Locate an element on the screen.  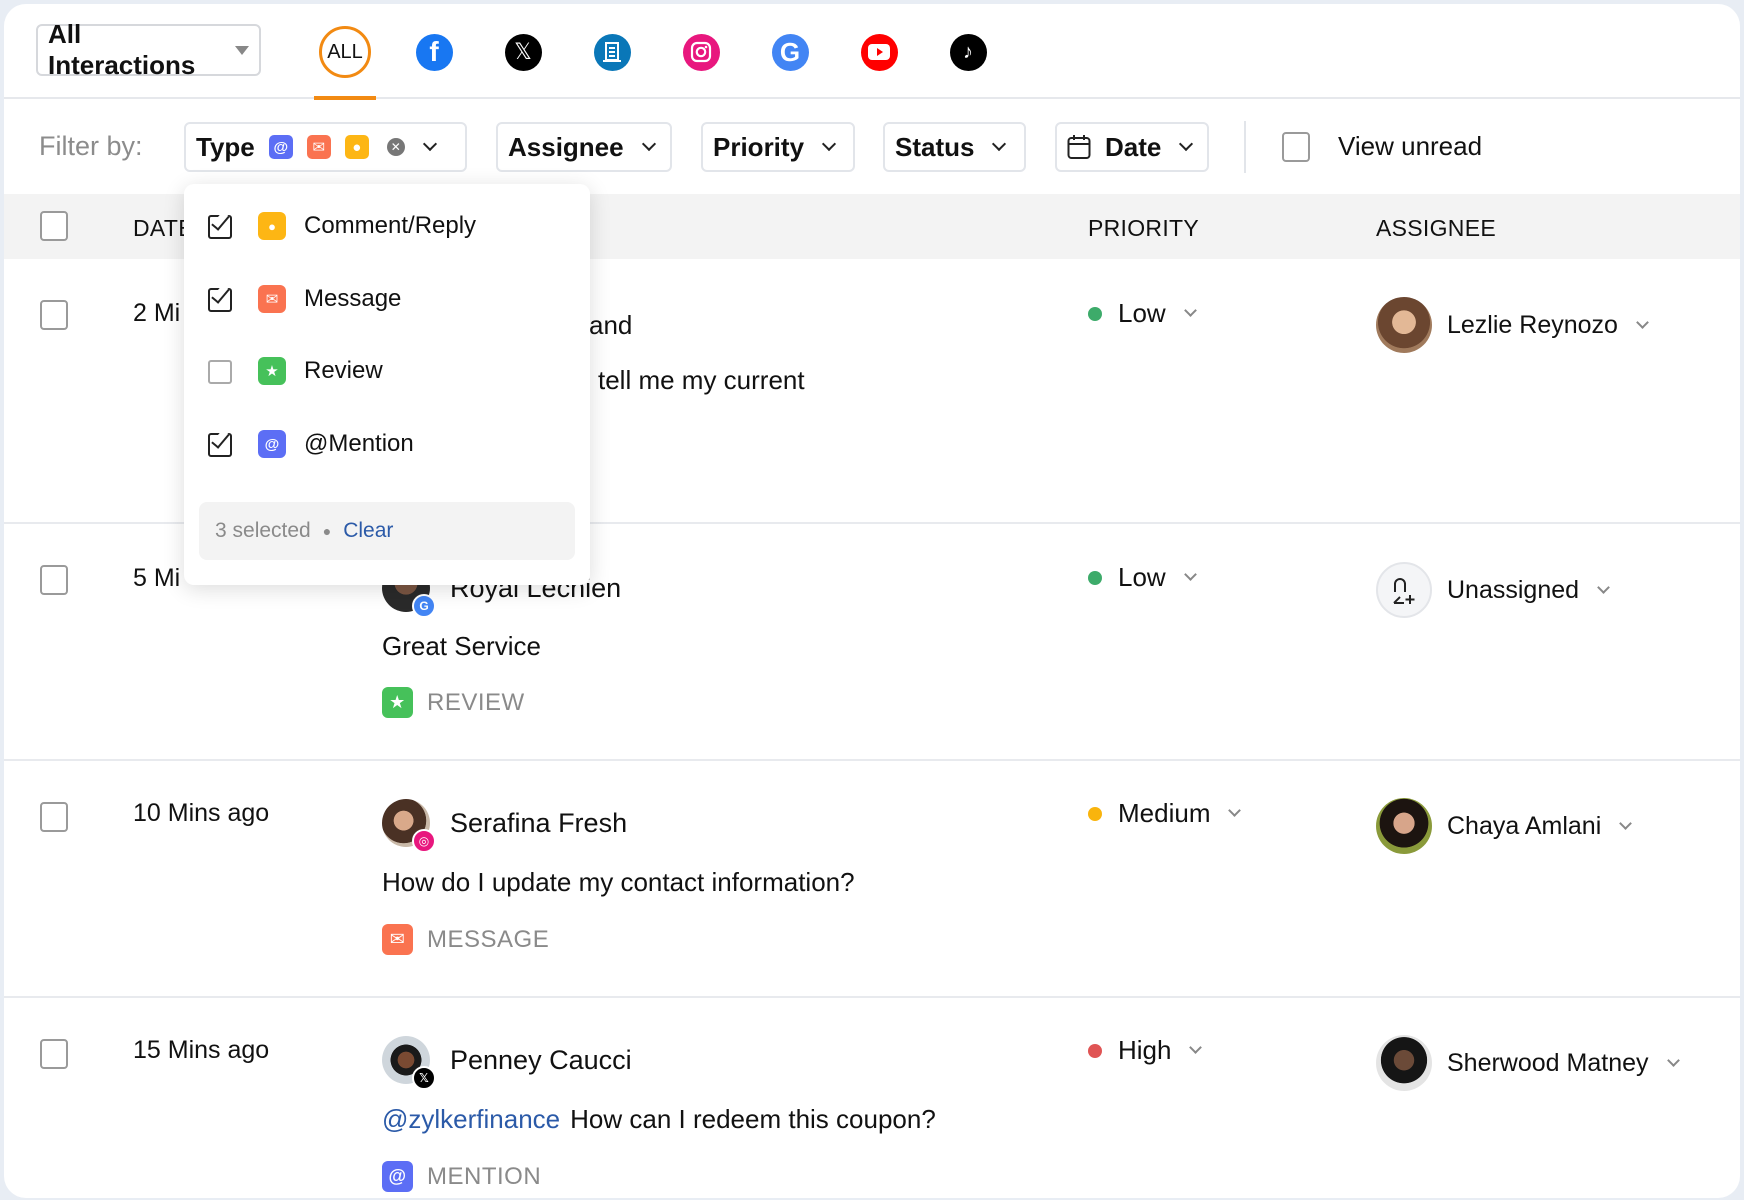
assignee-name: Chaya Amlani is located at coordinates (1524, 825).